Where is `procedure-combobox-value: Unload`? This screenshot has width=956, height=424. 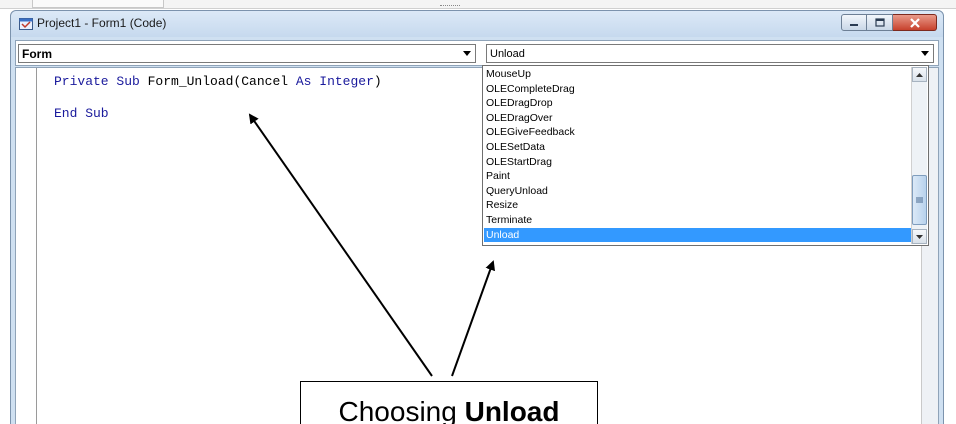 procedure-combobox-value: Unload is located at coordinates (507, 54).